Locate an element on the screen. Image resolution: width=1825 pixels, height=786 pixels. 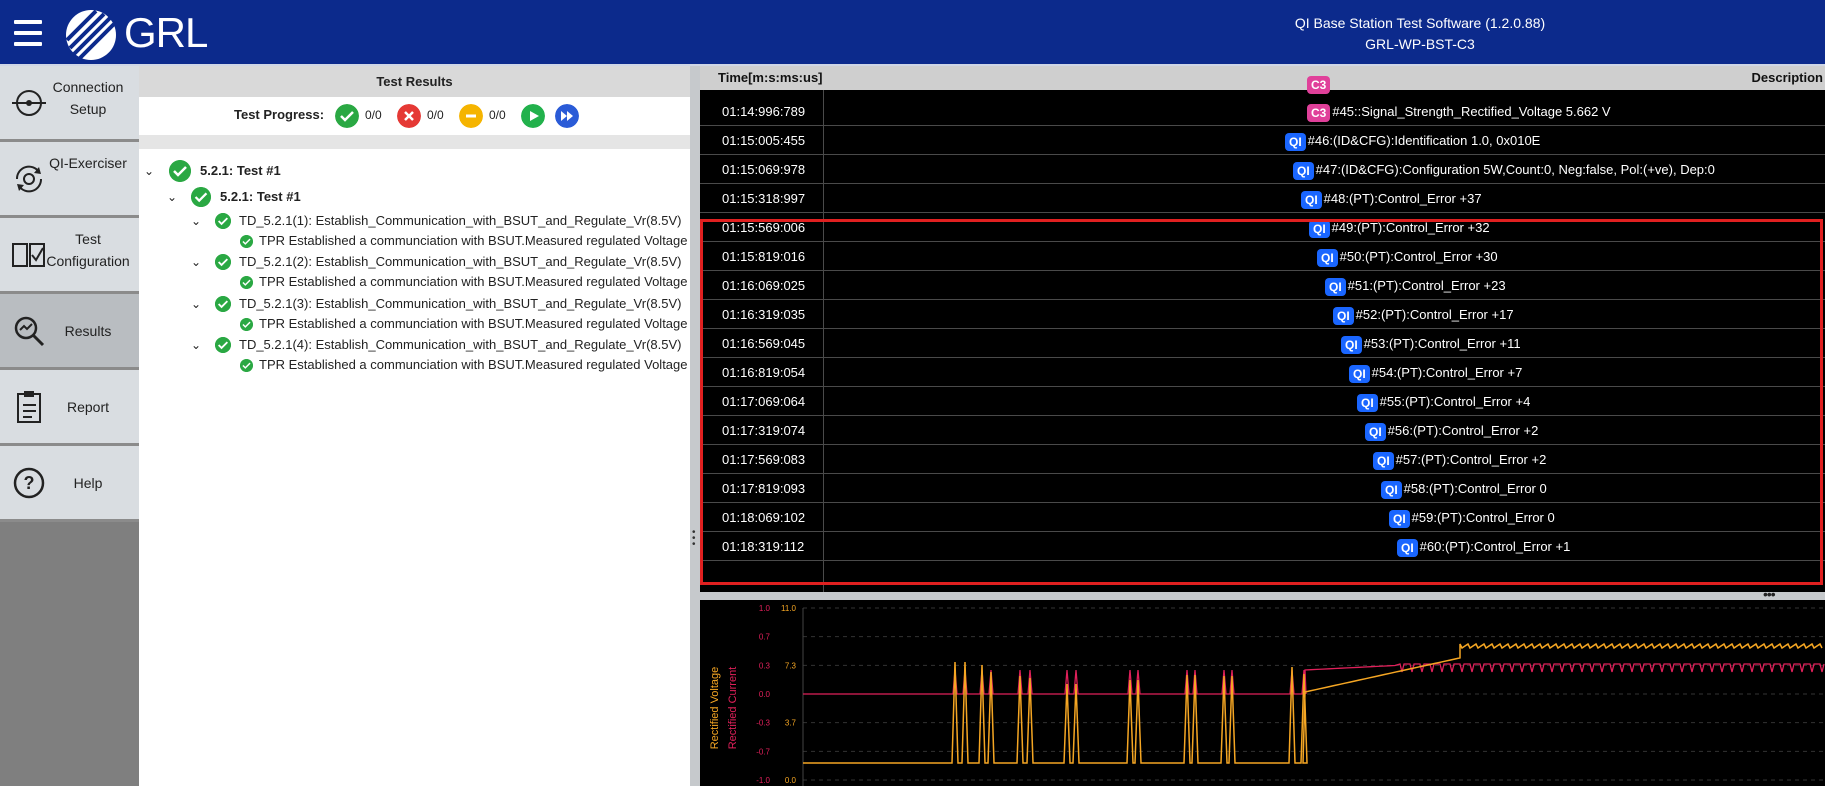
app-subtitle-line: GRL-WP-BST-C3 is located at coordinates (1420, 44).